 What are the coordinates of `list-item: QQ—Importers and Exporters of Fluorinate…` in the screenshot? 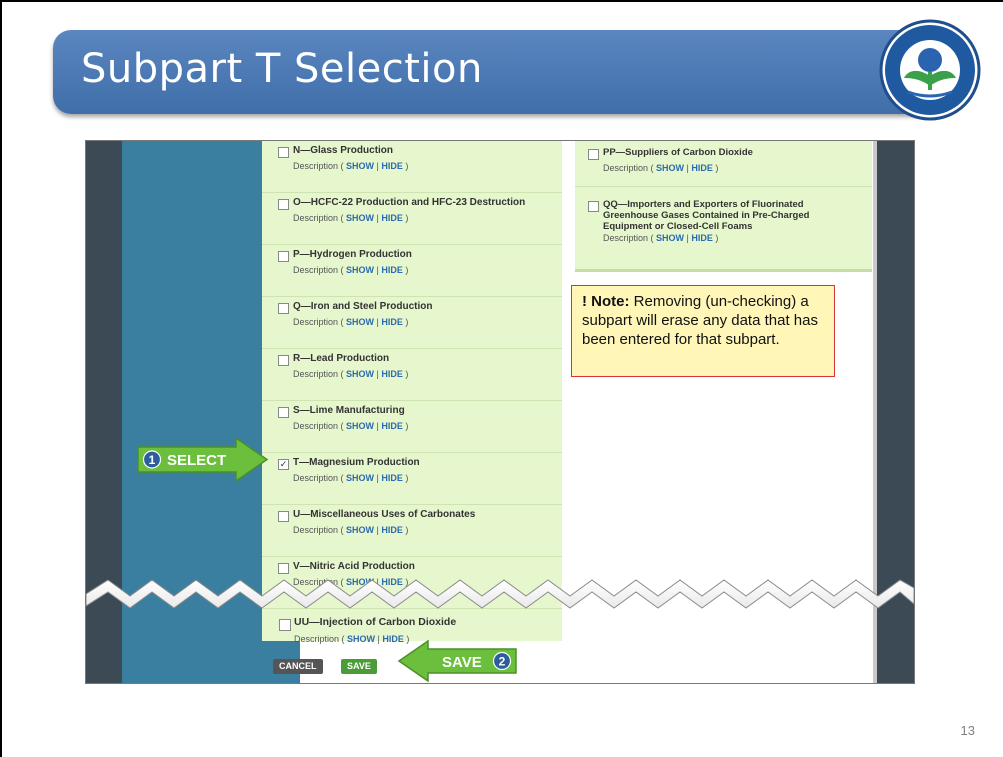 It's located at (723, 231).